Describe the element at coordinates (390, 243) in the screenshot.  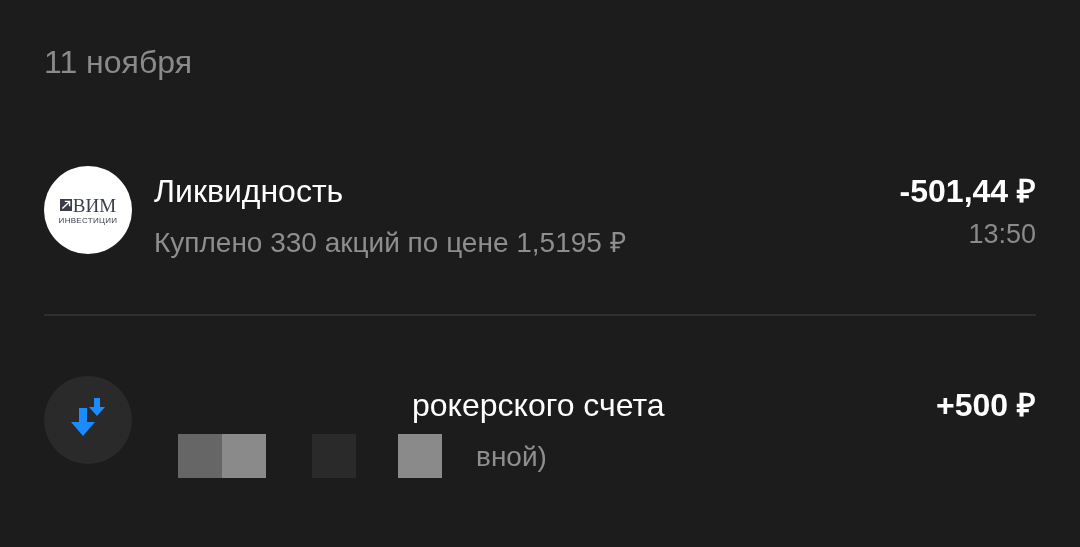
I see `operation-description: Куплено 330 акций по цене 1,5195 ₽` at that location.